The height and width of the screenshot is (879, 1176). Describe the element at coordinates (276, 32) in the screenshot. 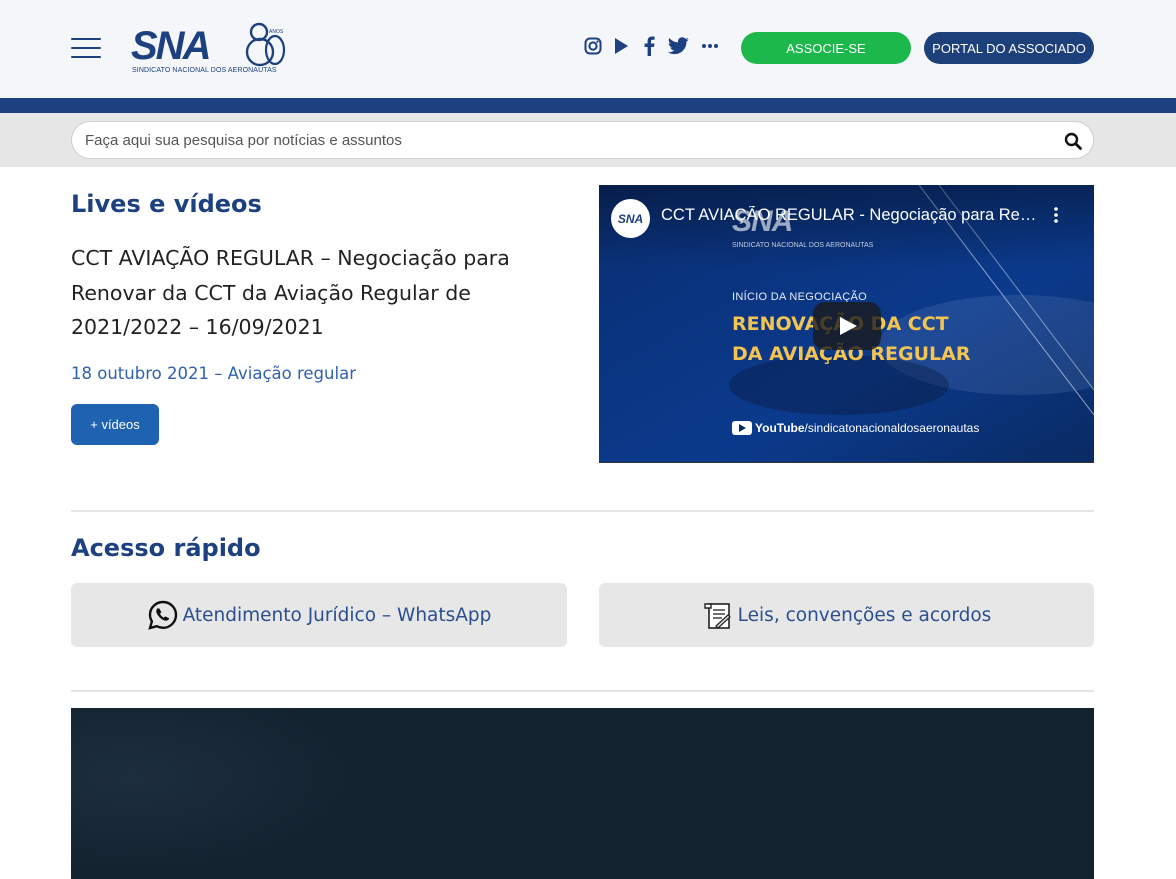

I see `logo-anos: ANOS` at that location.